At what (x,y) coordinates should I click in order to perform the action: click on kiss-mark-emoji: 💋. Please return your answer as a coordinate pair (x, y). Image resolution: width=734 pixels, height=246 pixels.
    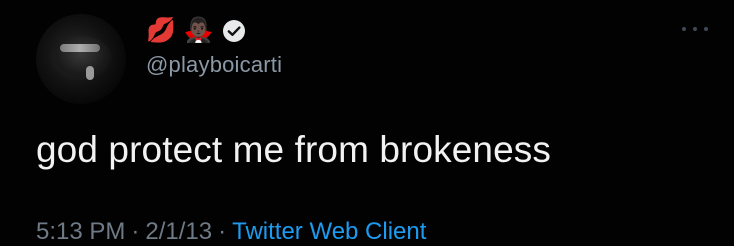
    Looking at the image, I should click on (161, 30).